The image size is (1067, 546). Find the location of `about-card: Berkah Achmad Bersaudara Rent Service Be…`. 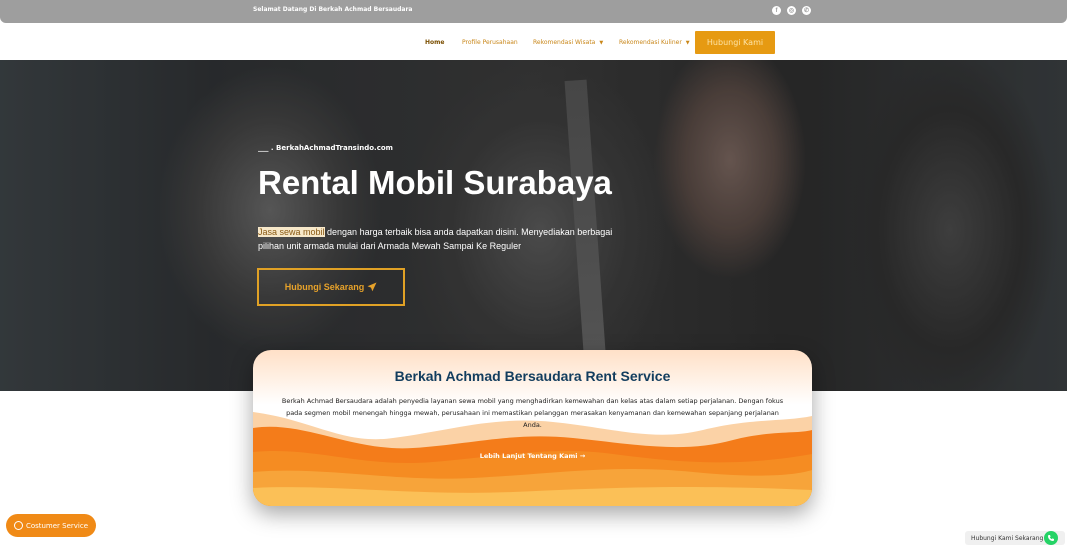

about-card: Berkah Achmad Bersaudara Rent Service Be… is located at coordinates (532, 428).